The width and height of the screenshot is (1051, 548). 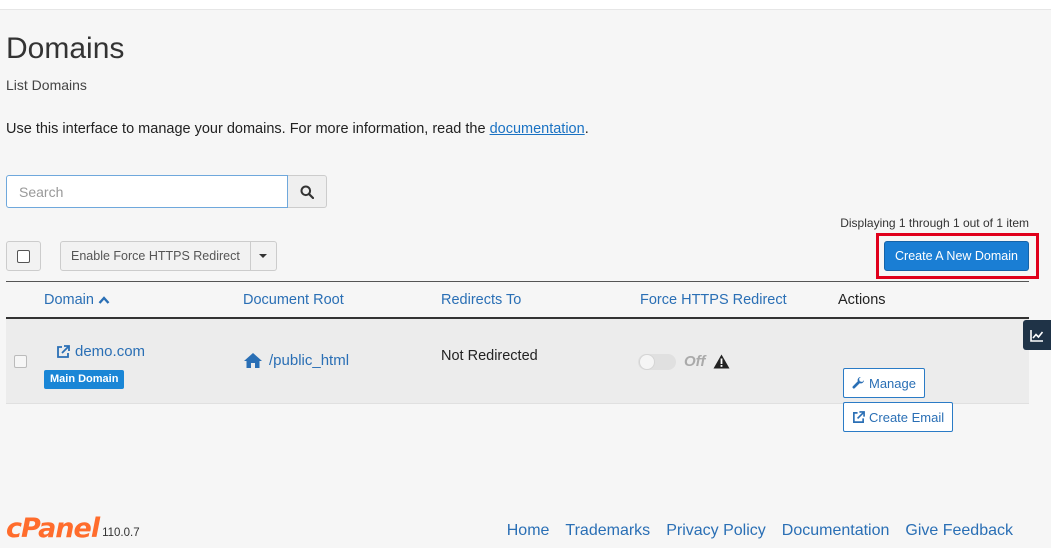 What do you see at coordinates (892, 383) in the screenshot?
I see `manage-label: Manage` at bounding box center [892, 383].